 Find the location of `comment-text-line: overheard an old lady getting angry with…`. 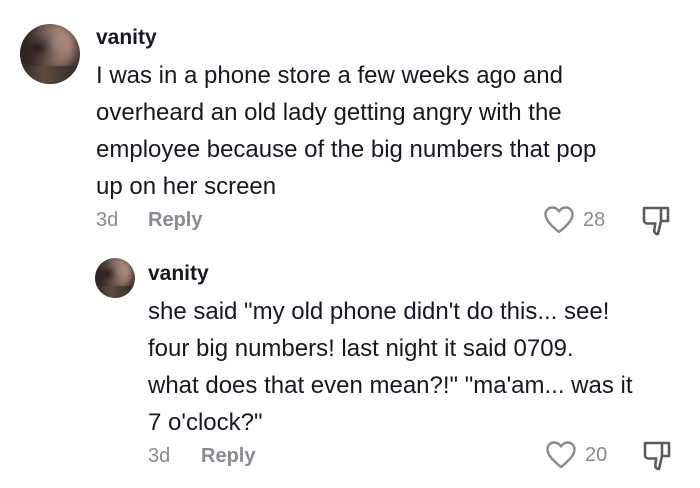

comment-text-line: overheard an old lady getting angry with… is located at coordinates (329, 112).